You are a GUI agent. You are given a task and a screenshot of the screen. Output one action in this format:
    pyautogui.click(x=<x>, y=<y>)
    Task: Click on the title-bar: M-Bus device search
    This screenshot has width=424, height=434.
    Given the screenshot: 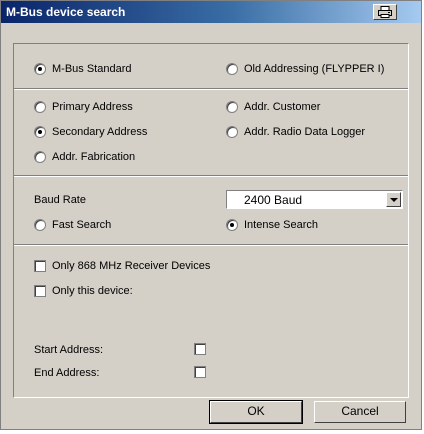 What is the action you would take?
    pyautogui.click(x=211, y=12)
    